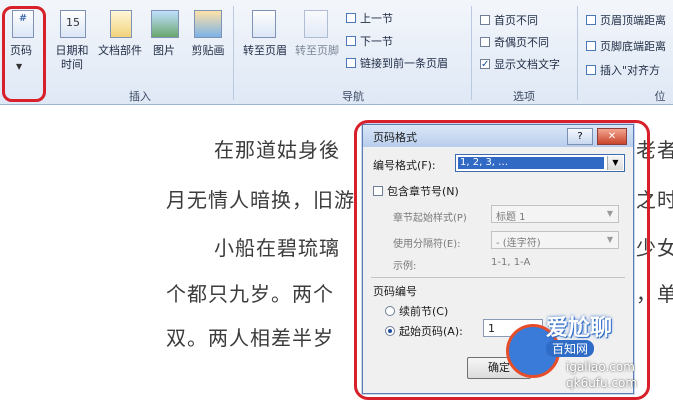 The height and width of the screenshot is (400, 673). I want to click on next-section-icon, so click(351, 41).